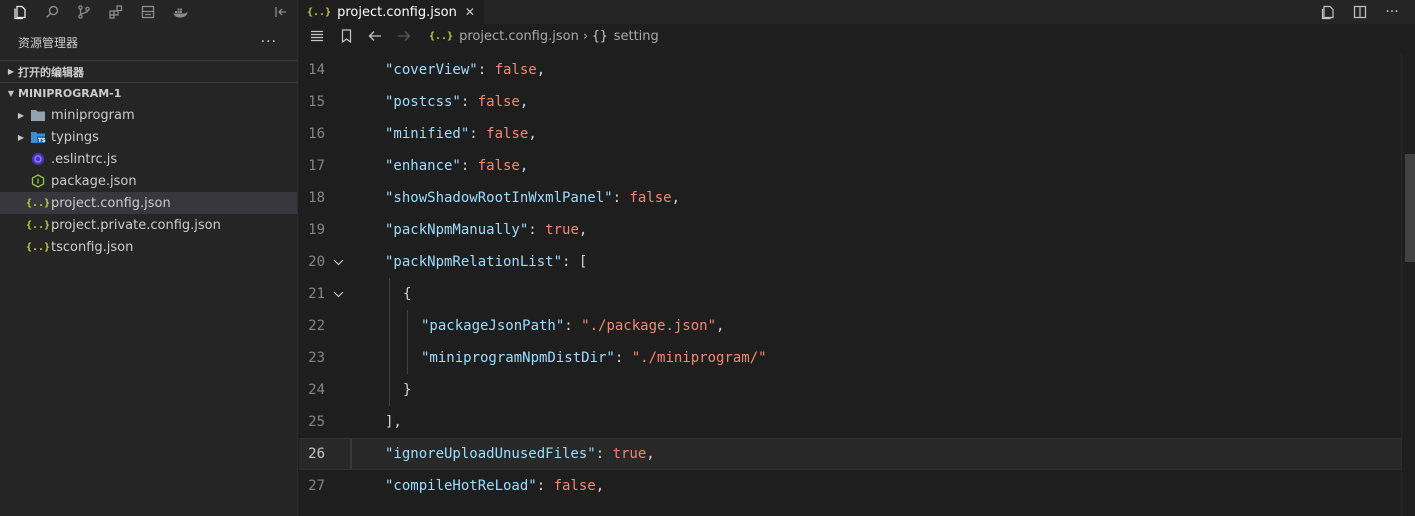 The height and width of the screenshot is (516, 1415). What do you see at coordinates (423, 166) in the screenshot?
I see `json-key: "enhance"` at bounding box center [423, 166].